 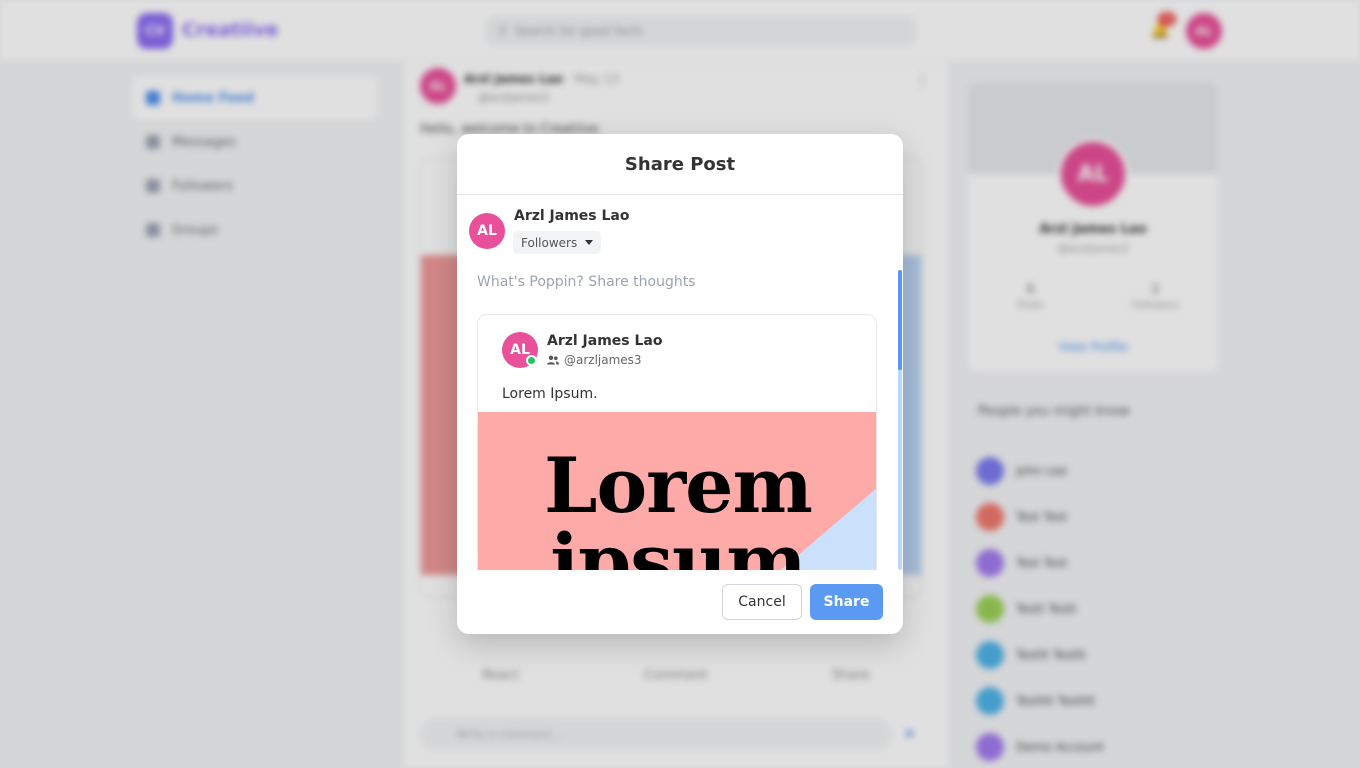 What do you see at coordinates (549, 242) in the screenshot?
I see `audience-label: Followers` at bounding box center [549, 242].